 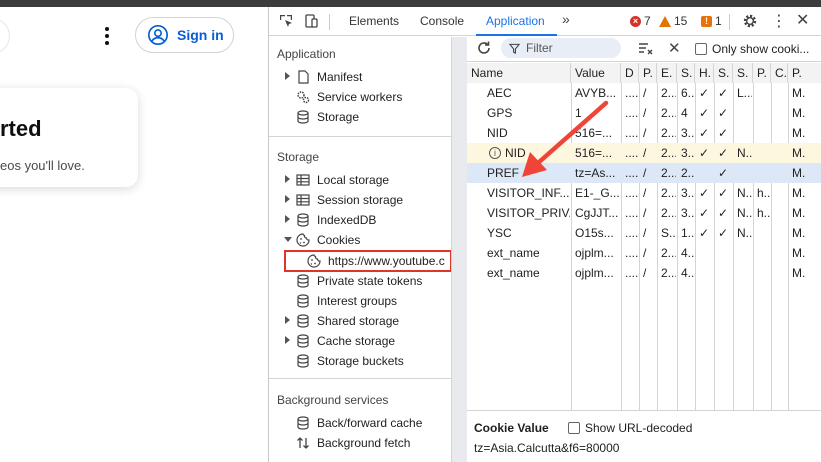 What do you see at coordinates (374, 21) in the screenshot?
I see `tab-elements: Elements` at bounding box center [374, 21].